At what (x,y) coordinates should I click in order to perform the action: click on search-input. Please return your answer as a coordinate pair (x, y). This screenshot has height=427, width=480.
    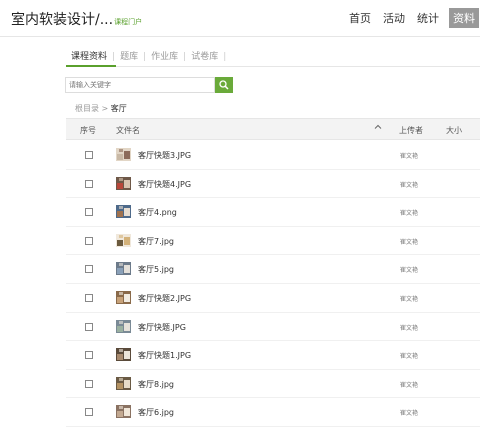
    Looking at the image, I should click on (140, 85).